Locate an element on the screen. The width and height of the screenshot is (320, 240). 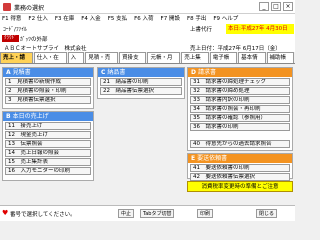
btn-delivery-select: 22 納品書伝票選択 is located at coordinates (141, 91).